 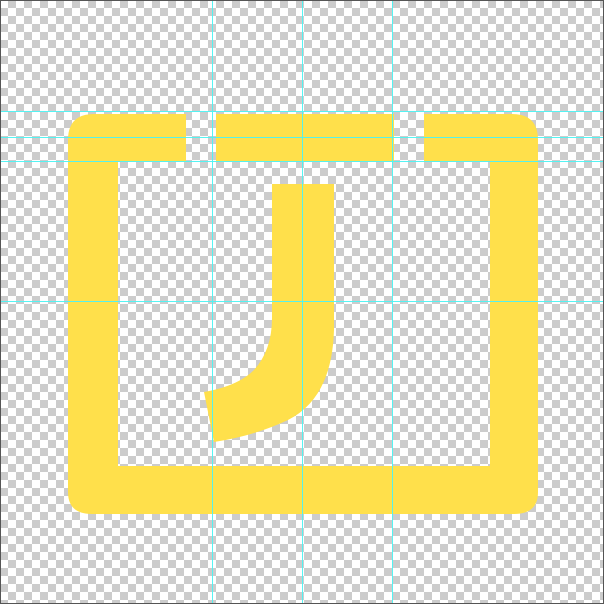 I want to click on frame-top-middle, so click(x=305, y=138).